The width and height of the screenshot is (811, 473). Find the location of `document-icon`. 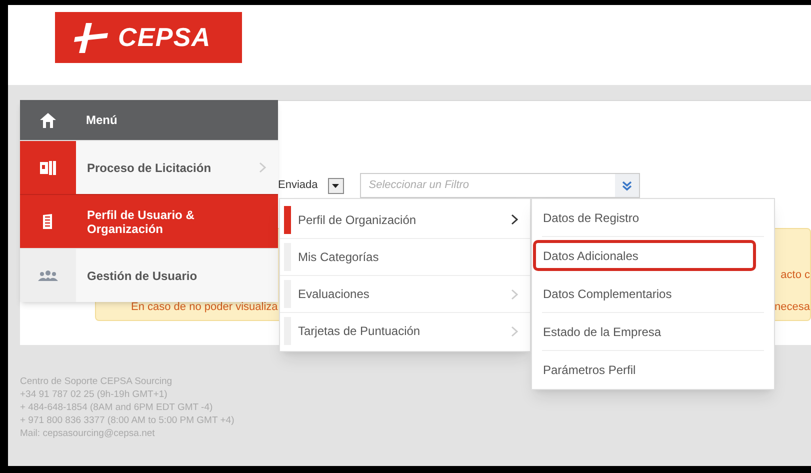

document-icon is located at coordinates (48, 167).